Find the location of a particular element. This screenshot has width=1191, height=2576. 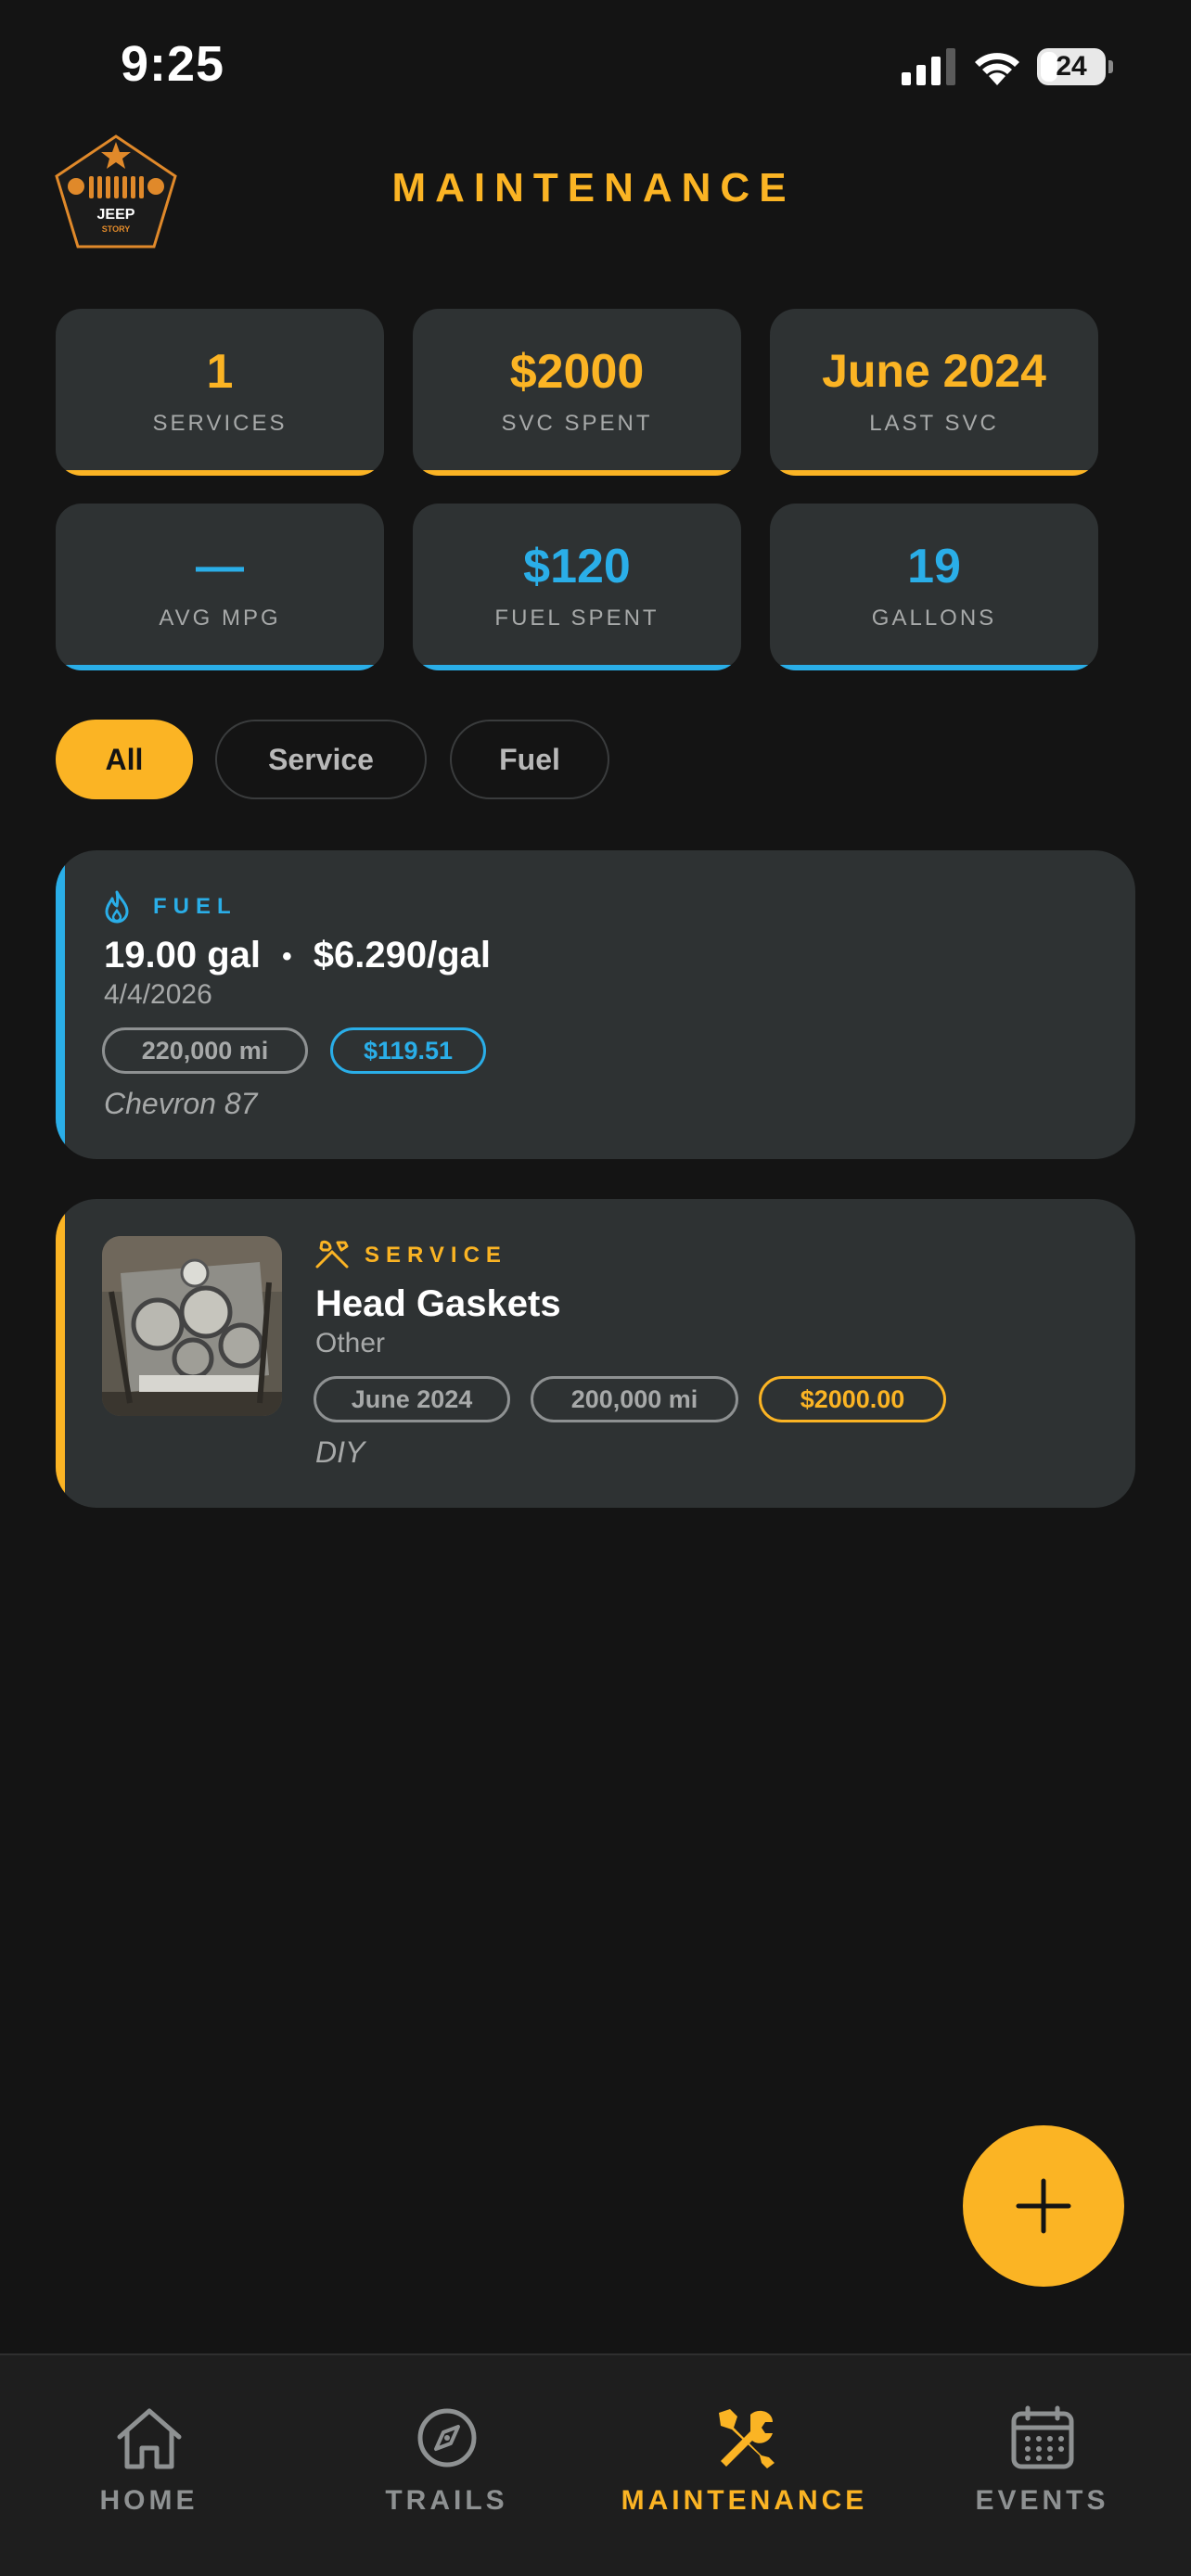

fuel-entry-title: 19.00 gal • $6.290/gal is located at coordinates (297, 956).